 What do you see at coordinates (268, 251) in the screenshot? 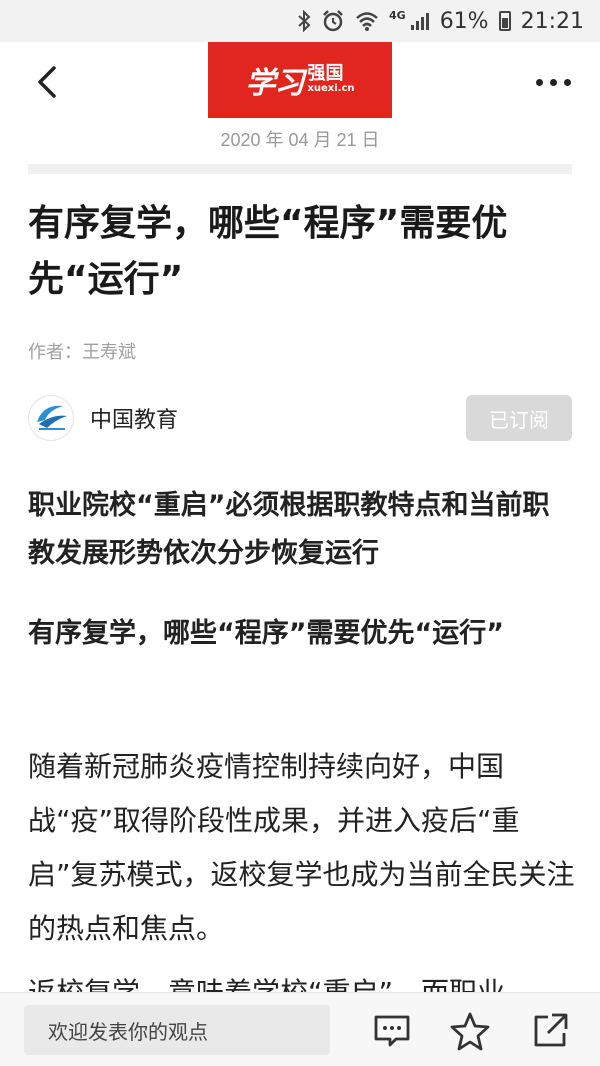
I see `article-title: 有序复学，哪些“程序”需要优先“运行”` at bounding box center [268, 251].